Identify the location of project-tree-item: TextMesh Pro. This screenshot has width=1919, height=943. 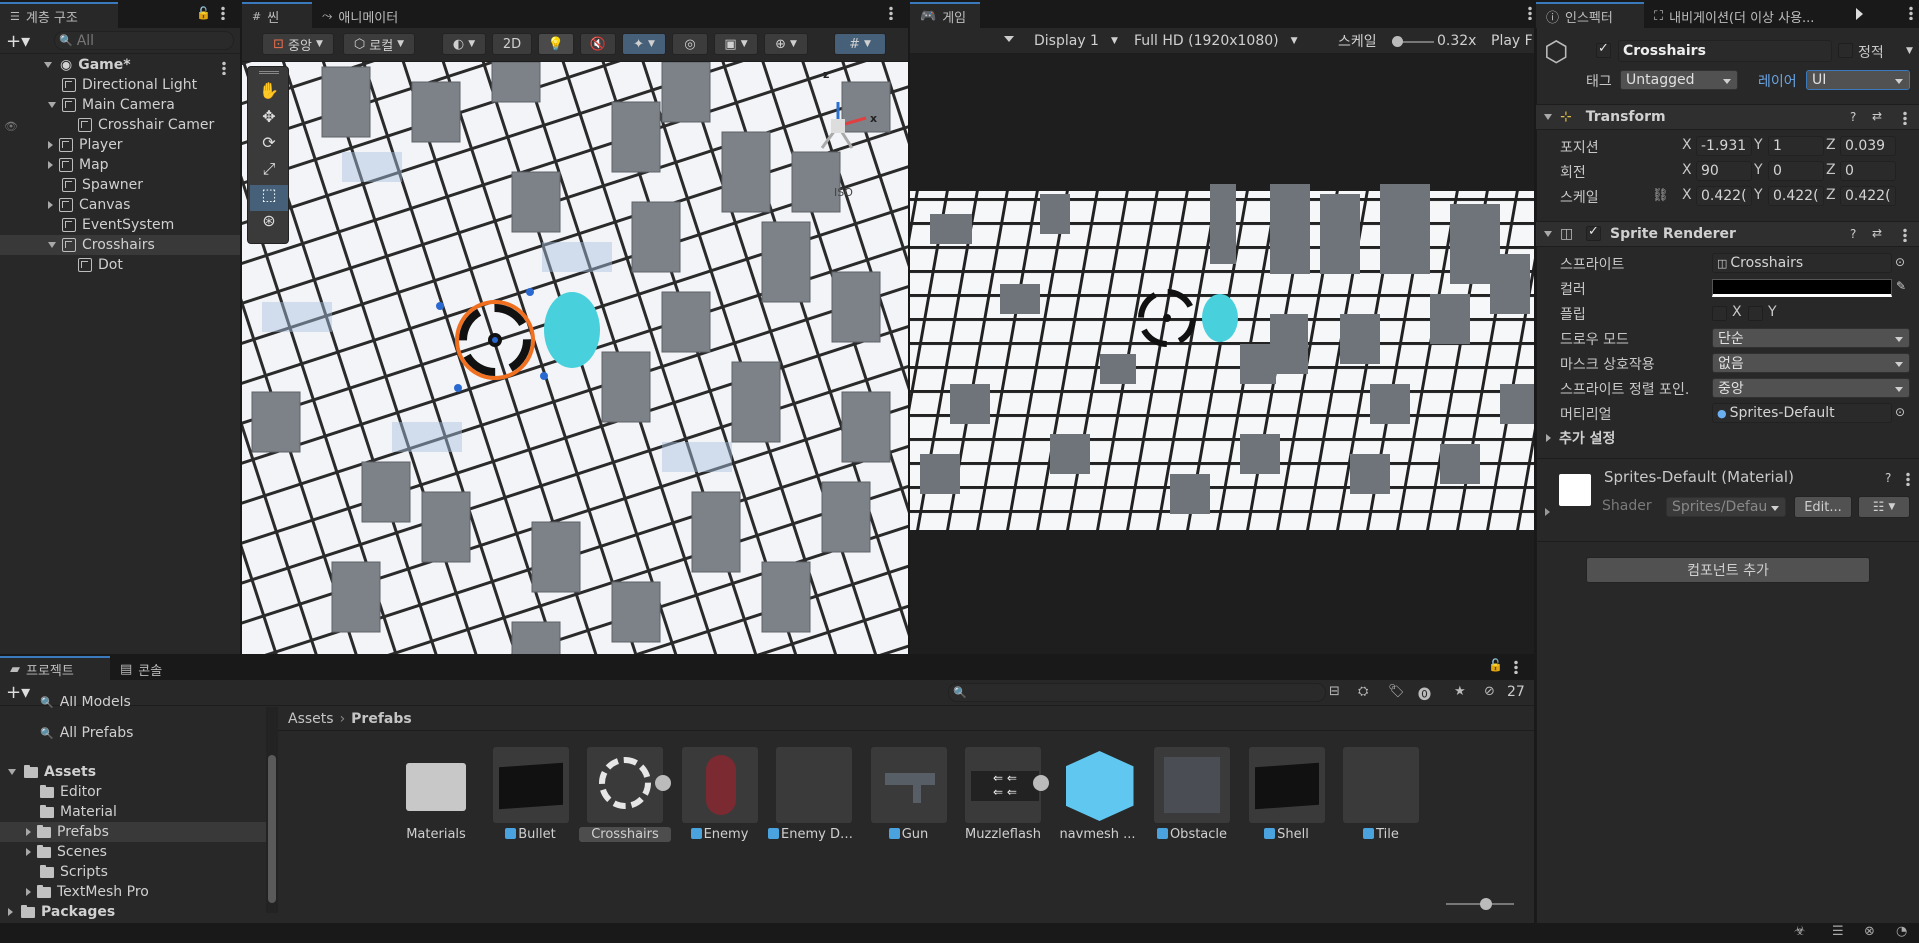
(87, 892).